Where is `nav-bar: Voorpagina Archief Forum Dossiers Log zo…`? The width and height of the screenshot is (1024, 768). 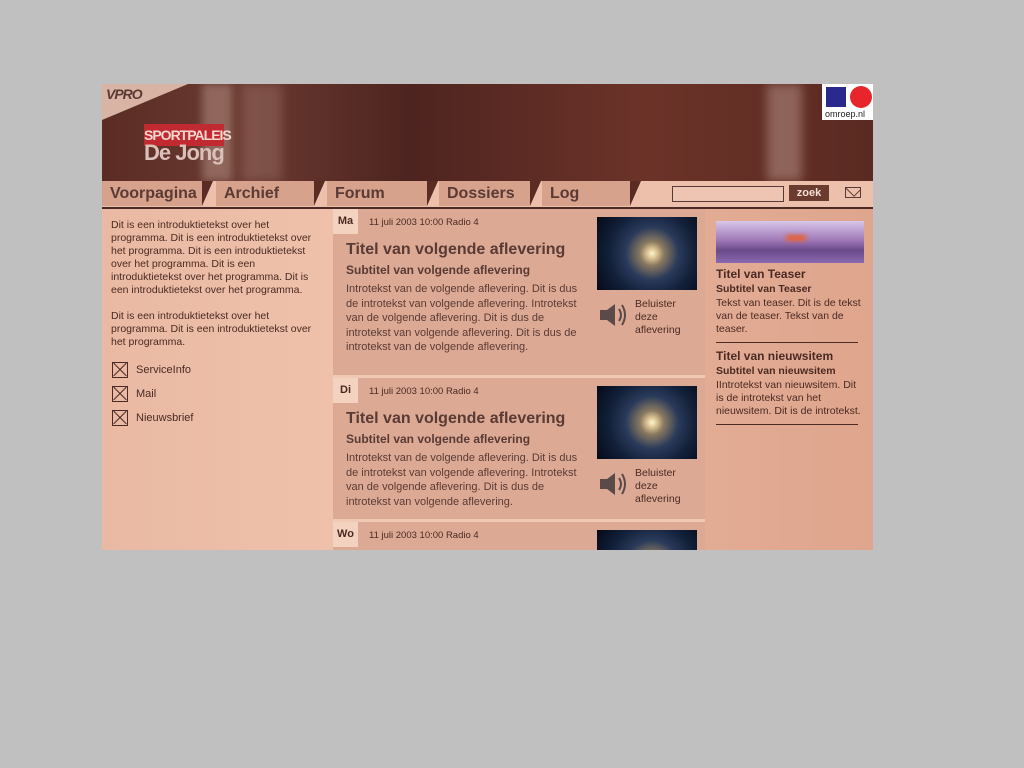
nav-bar: Voorpagina Archief Forum Dossiers Log zo… is located at coordinates (487, 194).